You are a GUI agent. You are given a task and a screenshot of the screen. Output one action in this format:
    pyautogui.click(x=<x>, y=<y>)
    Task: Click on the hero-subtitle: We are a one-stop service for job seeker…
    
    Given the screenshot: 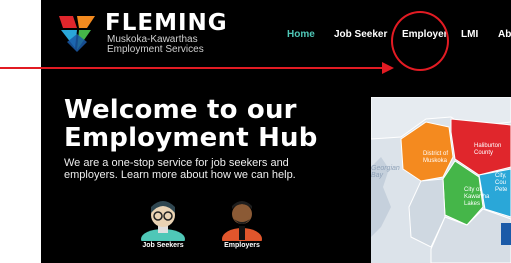 What is the action you would take?
    pyautogui.click(x=180, y=169)
    